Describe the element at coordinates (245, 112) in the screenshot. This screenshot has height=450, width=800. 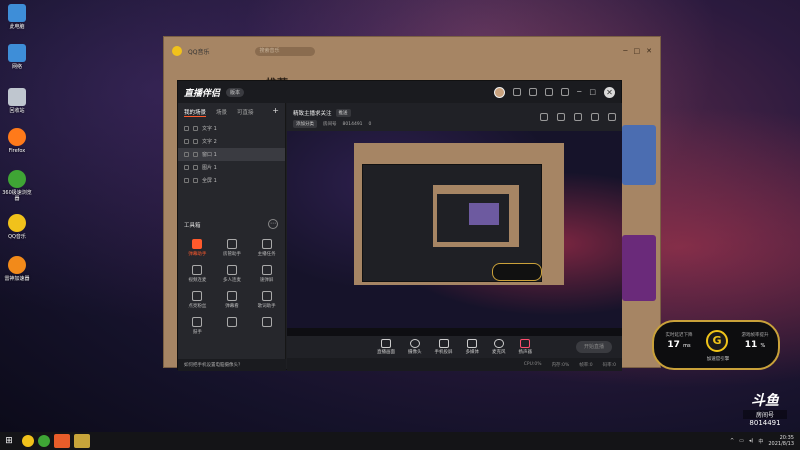
I see `tab-direct: 可直接` at that location.